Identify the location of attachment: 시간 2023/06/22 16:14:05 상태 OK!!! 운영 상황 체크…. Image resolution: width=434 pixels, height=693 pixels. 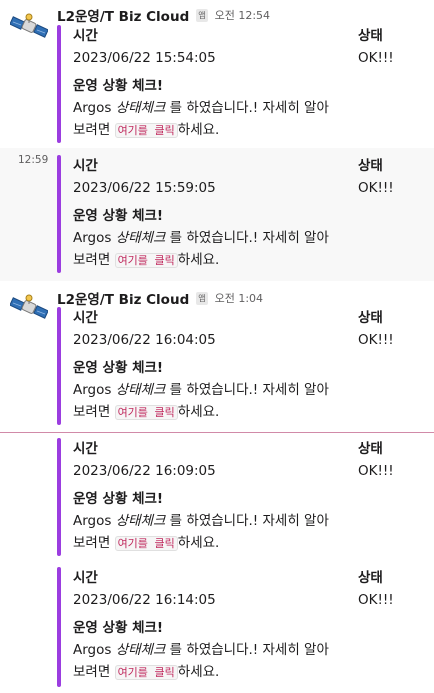
(242, 627).